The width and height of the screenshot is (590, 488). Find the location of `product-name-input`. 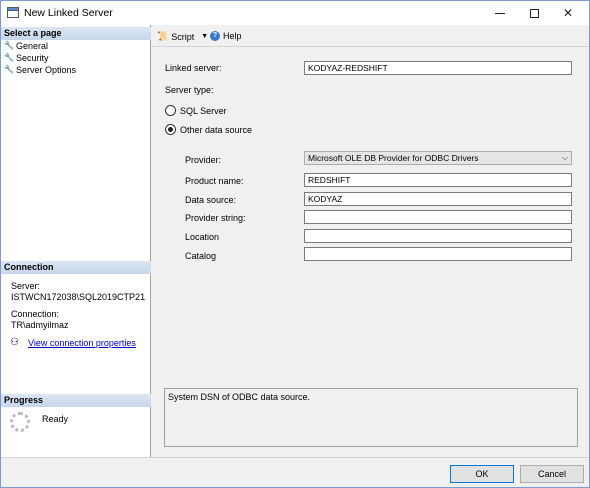

product-name-input is located at coordinates (438, 180).